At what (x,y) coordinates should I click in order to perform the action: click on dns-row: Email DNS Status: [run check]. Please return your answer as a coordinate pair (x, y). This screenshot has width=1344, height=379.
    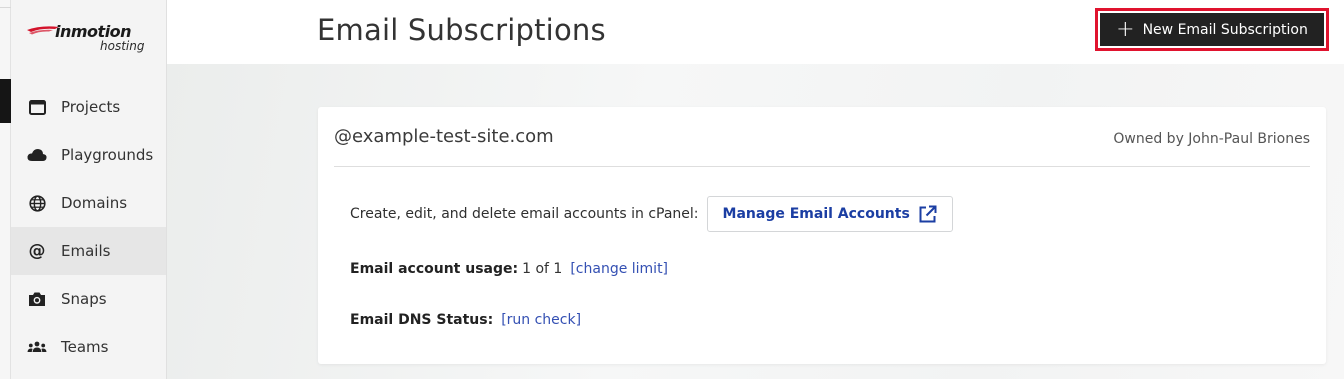
    Looking at the image, I should click on (465, 320).